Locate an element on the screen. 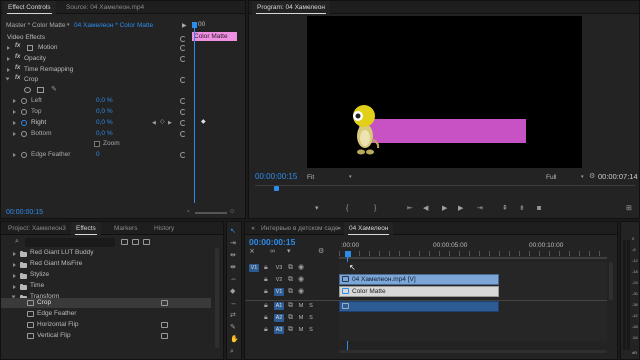 This screenshot has width=640, height=360. fit-dropdown: Fit is located at coordinates (310, 178).